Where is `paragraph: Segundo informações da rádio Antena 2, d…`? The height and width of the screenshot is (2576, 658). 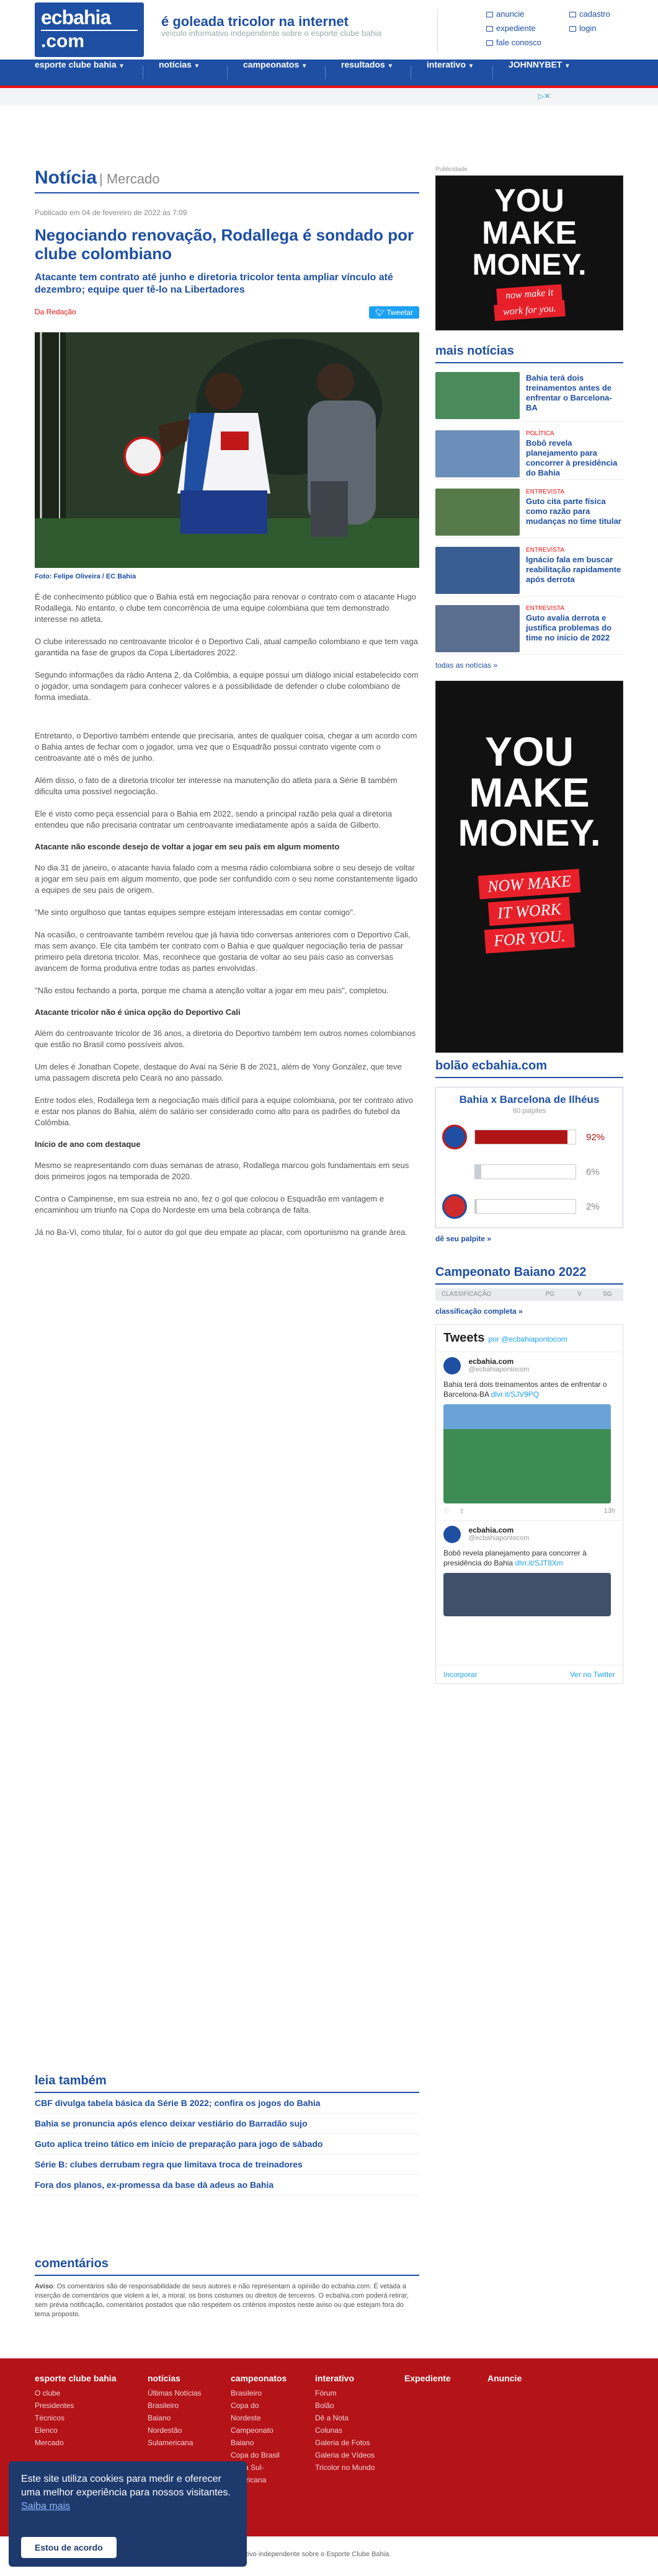 paragraph: Segundo informações da rádio Antena 2, d… is located at coordinates (227, 686).